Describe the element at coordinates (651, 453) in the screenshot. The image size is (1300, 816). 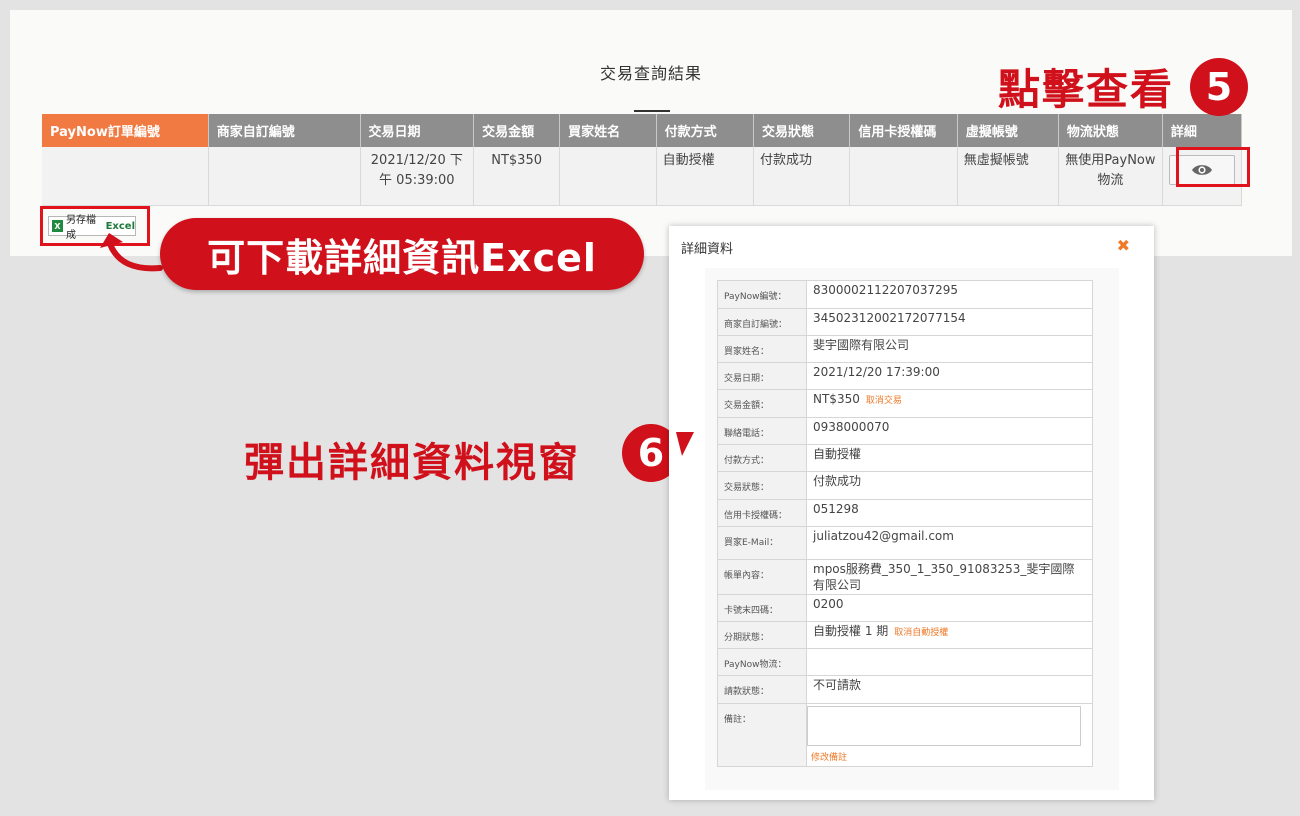
I see `step-6-number: 6` at that location.